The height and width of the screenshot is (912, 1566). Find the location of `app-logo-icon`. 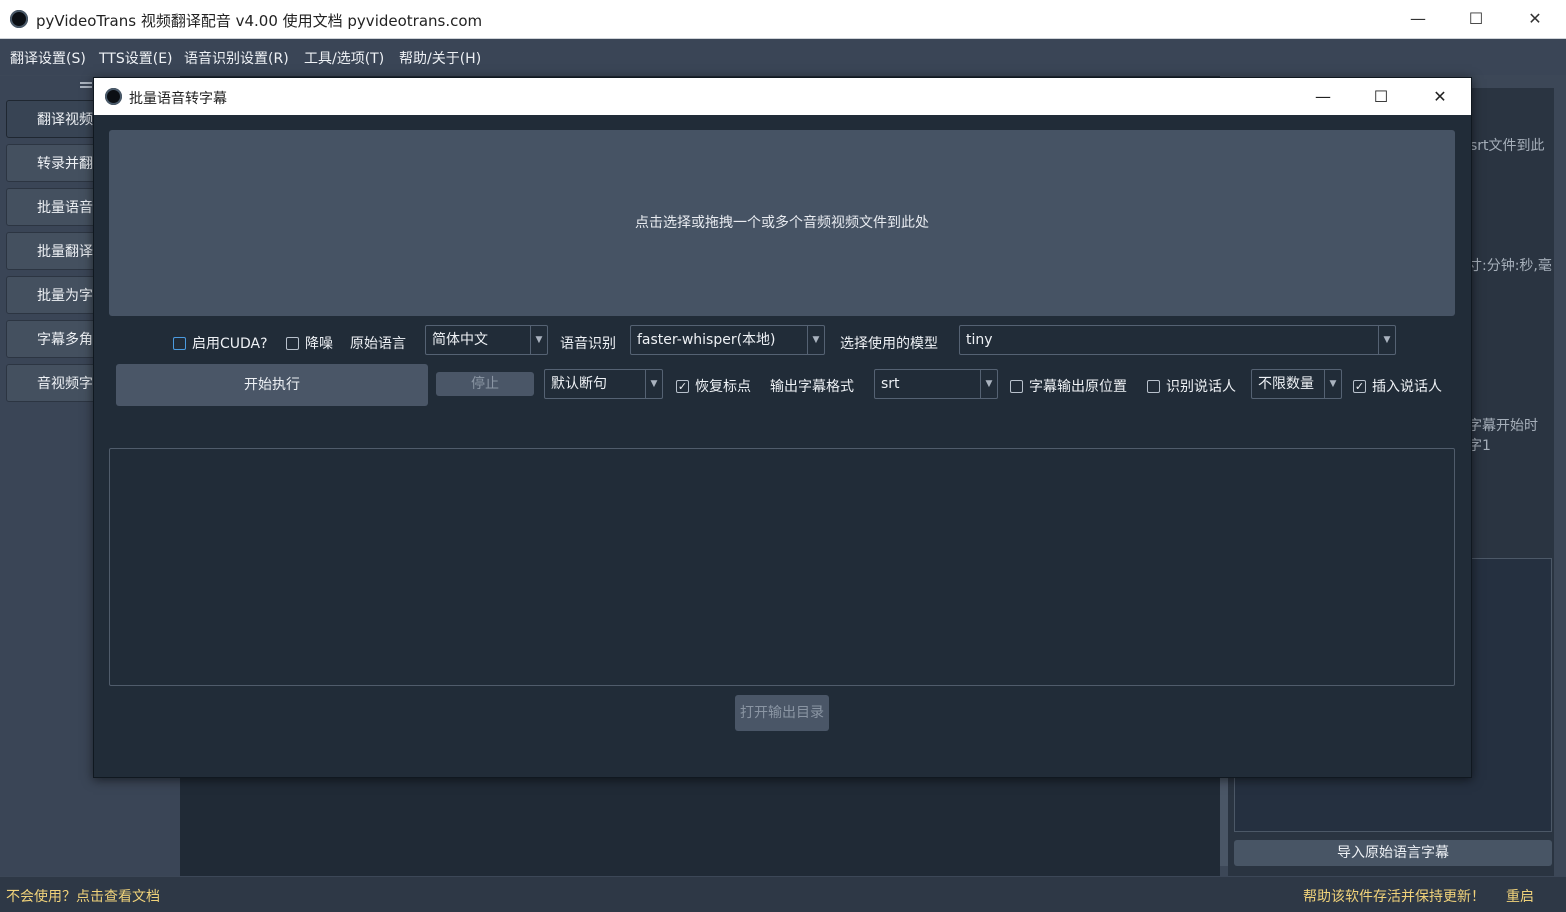

app-logo-icon is located at coordinates (19, 19).